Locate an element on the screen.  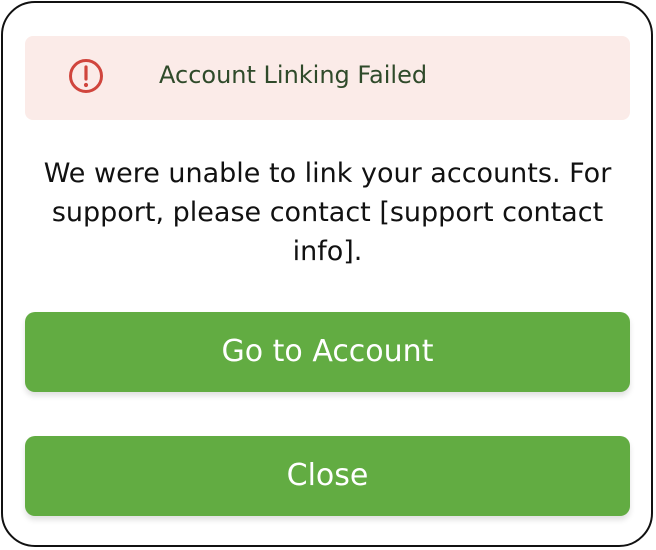
alert-title: Account Linking Failed is located at coordinates (293, 75).